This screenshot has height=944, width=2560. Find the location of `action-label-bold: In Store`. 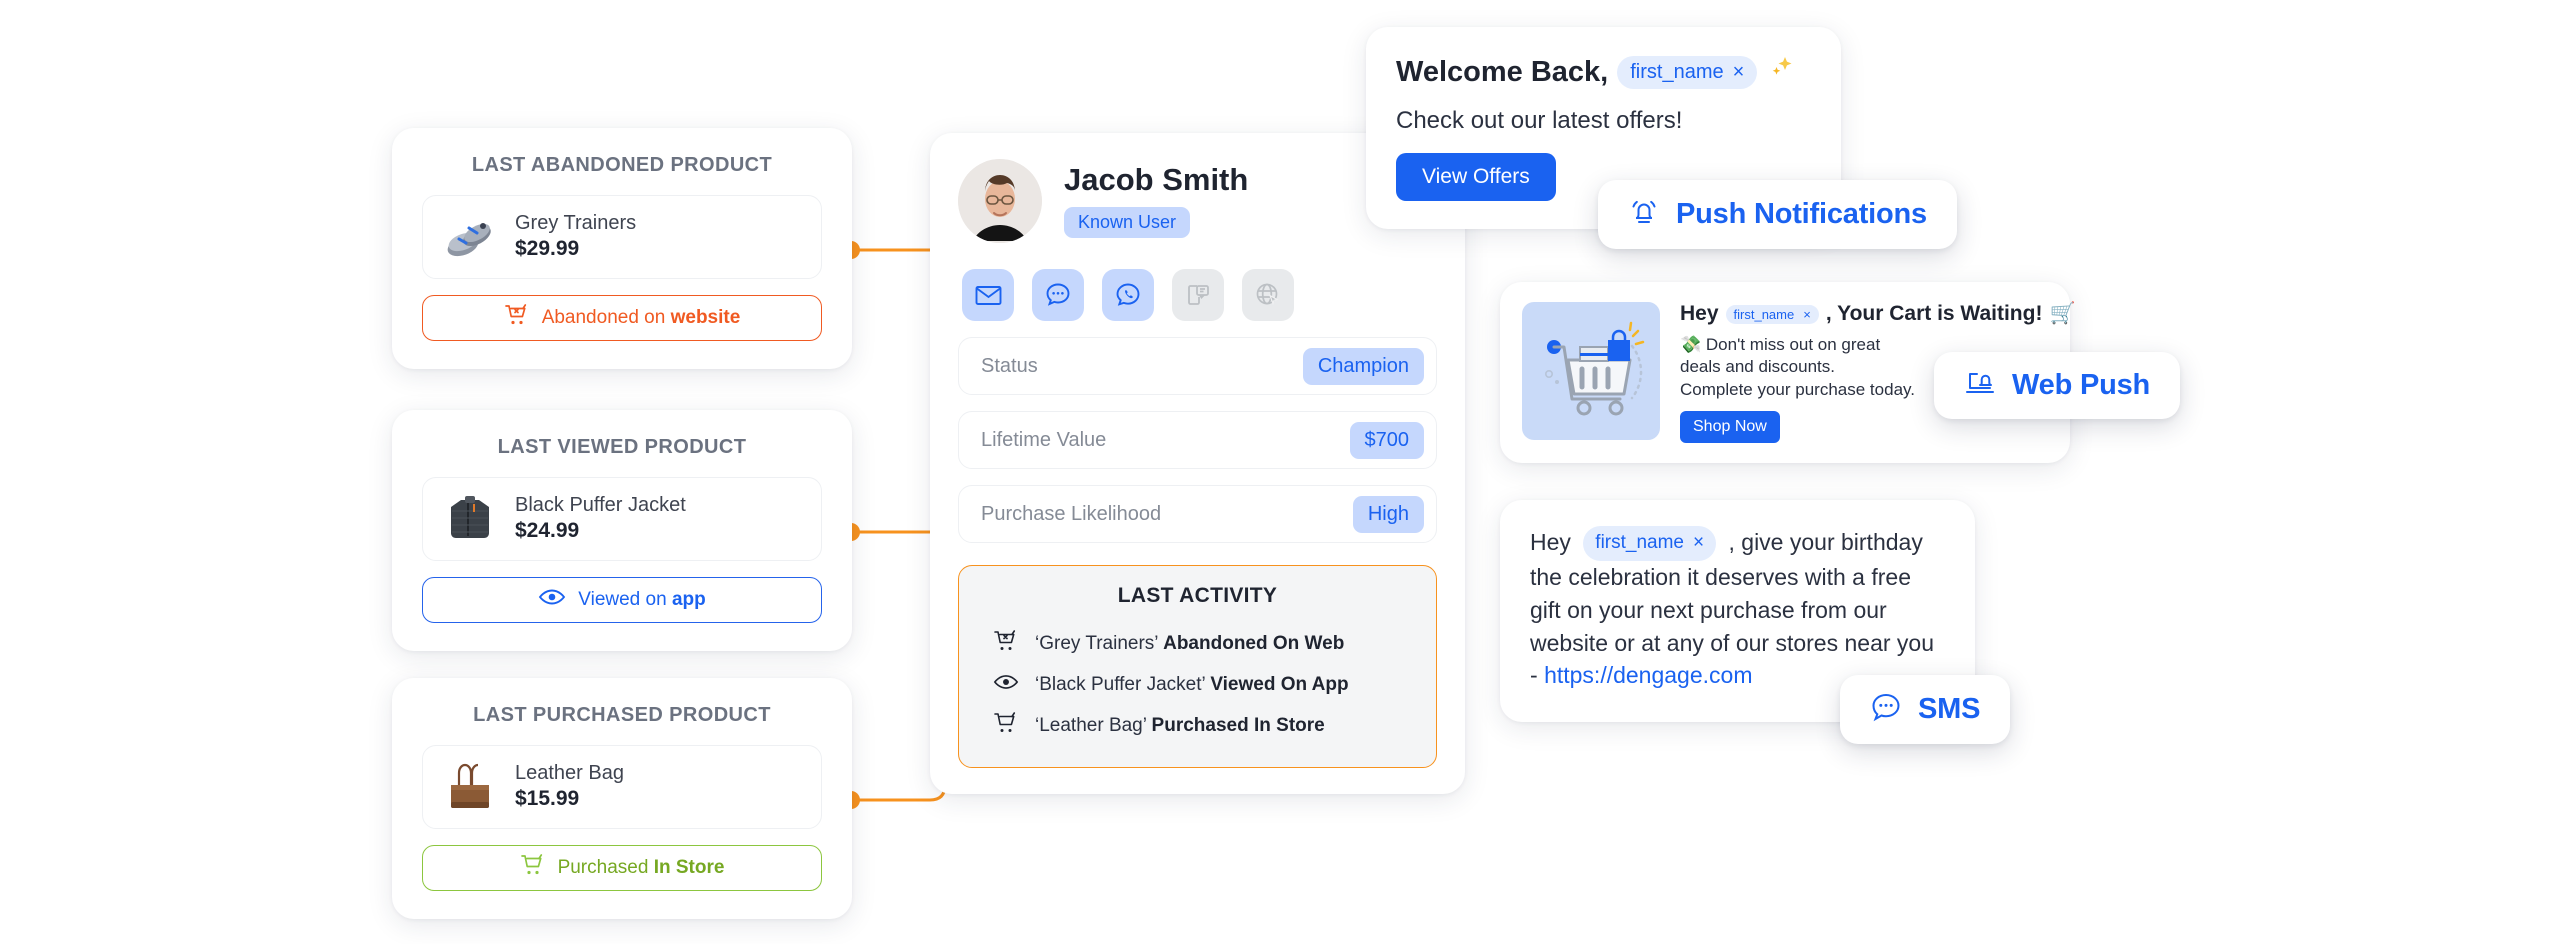

action-label-bold: In Store is located at coordinates (689, 867).